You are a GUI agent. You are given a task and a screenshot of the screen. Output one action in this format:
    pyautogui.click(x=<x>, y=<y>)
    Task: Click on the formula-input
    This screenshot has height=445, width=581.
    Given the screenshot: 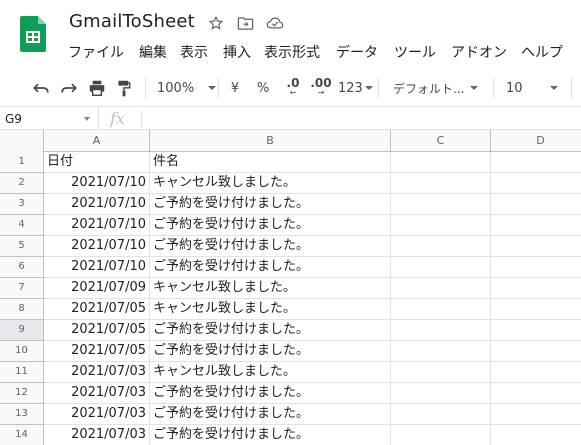 What is the action you would take?
    pyautogui.click(x=365, y=119)
    